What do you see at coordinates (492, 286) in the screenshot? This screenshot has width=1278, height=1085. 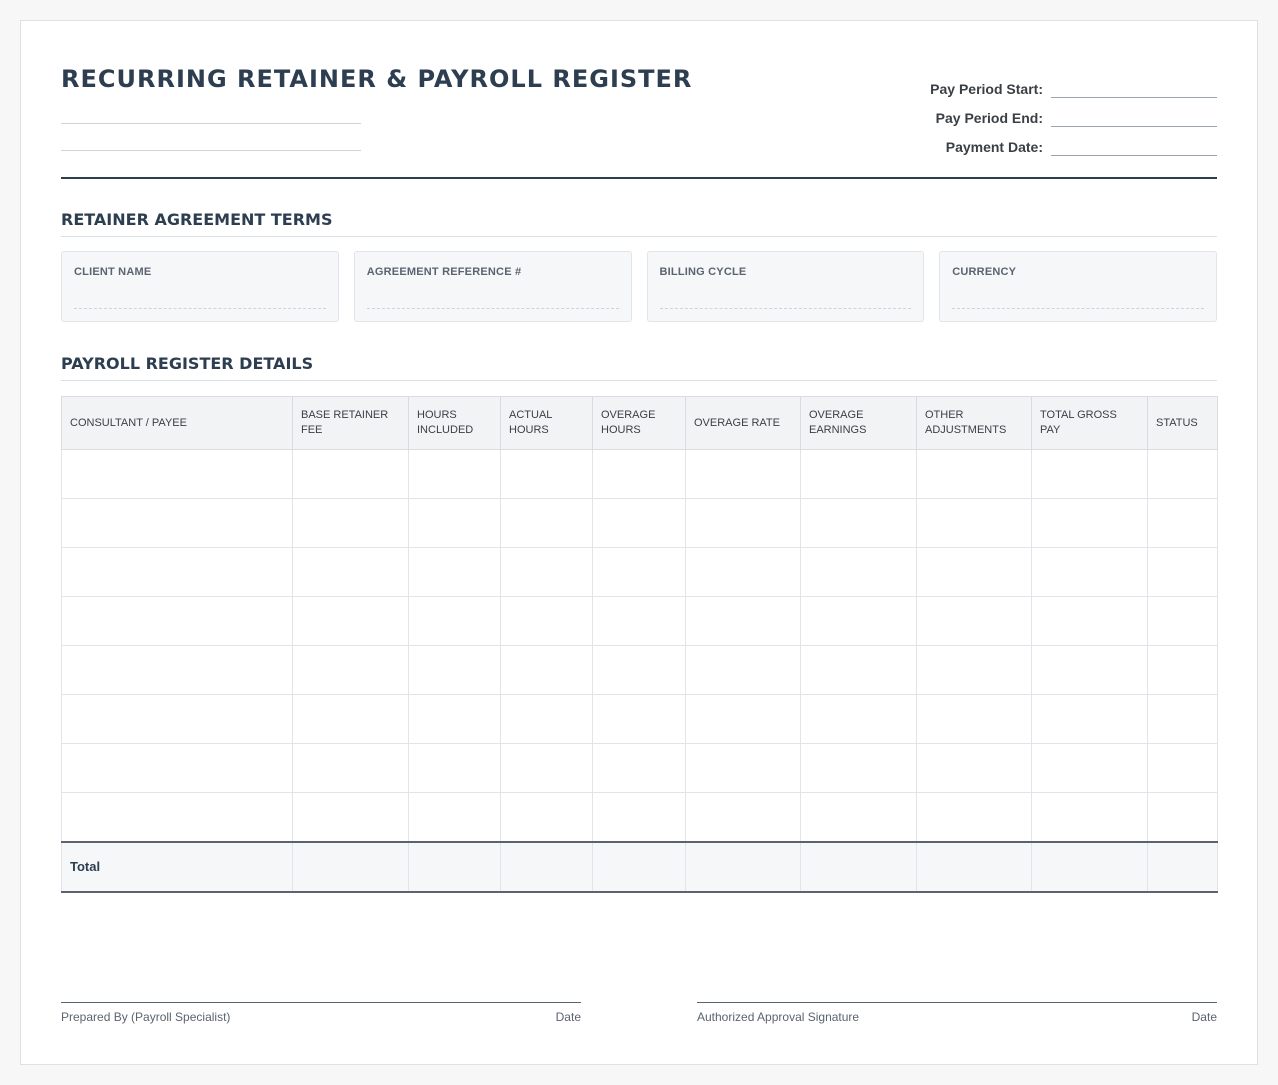 I see `agreement-reference-box: AGREEMENT REFERENCE #` at bounding box center [492, 286].